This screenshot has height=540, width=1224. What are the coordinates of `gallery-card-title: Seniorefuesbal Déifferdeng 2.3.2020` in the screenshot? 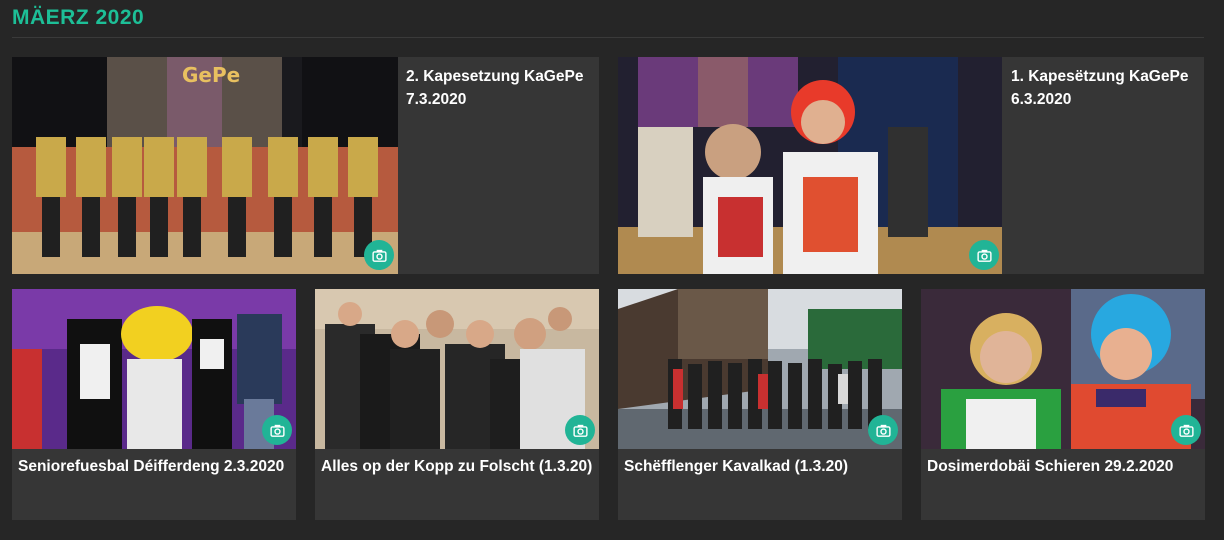 It's located at (154, 466).